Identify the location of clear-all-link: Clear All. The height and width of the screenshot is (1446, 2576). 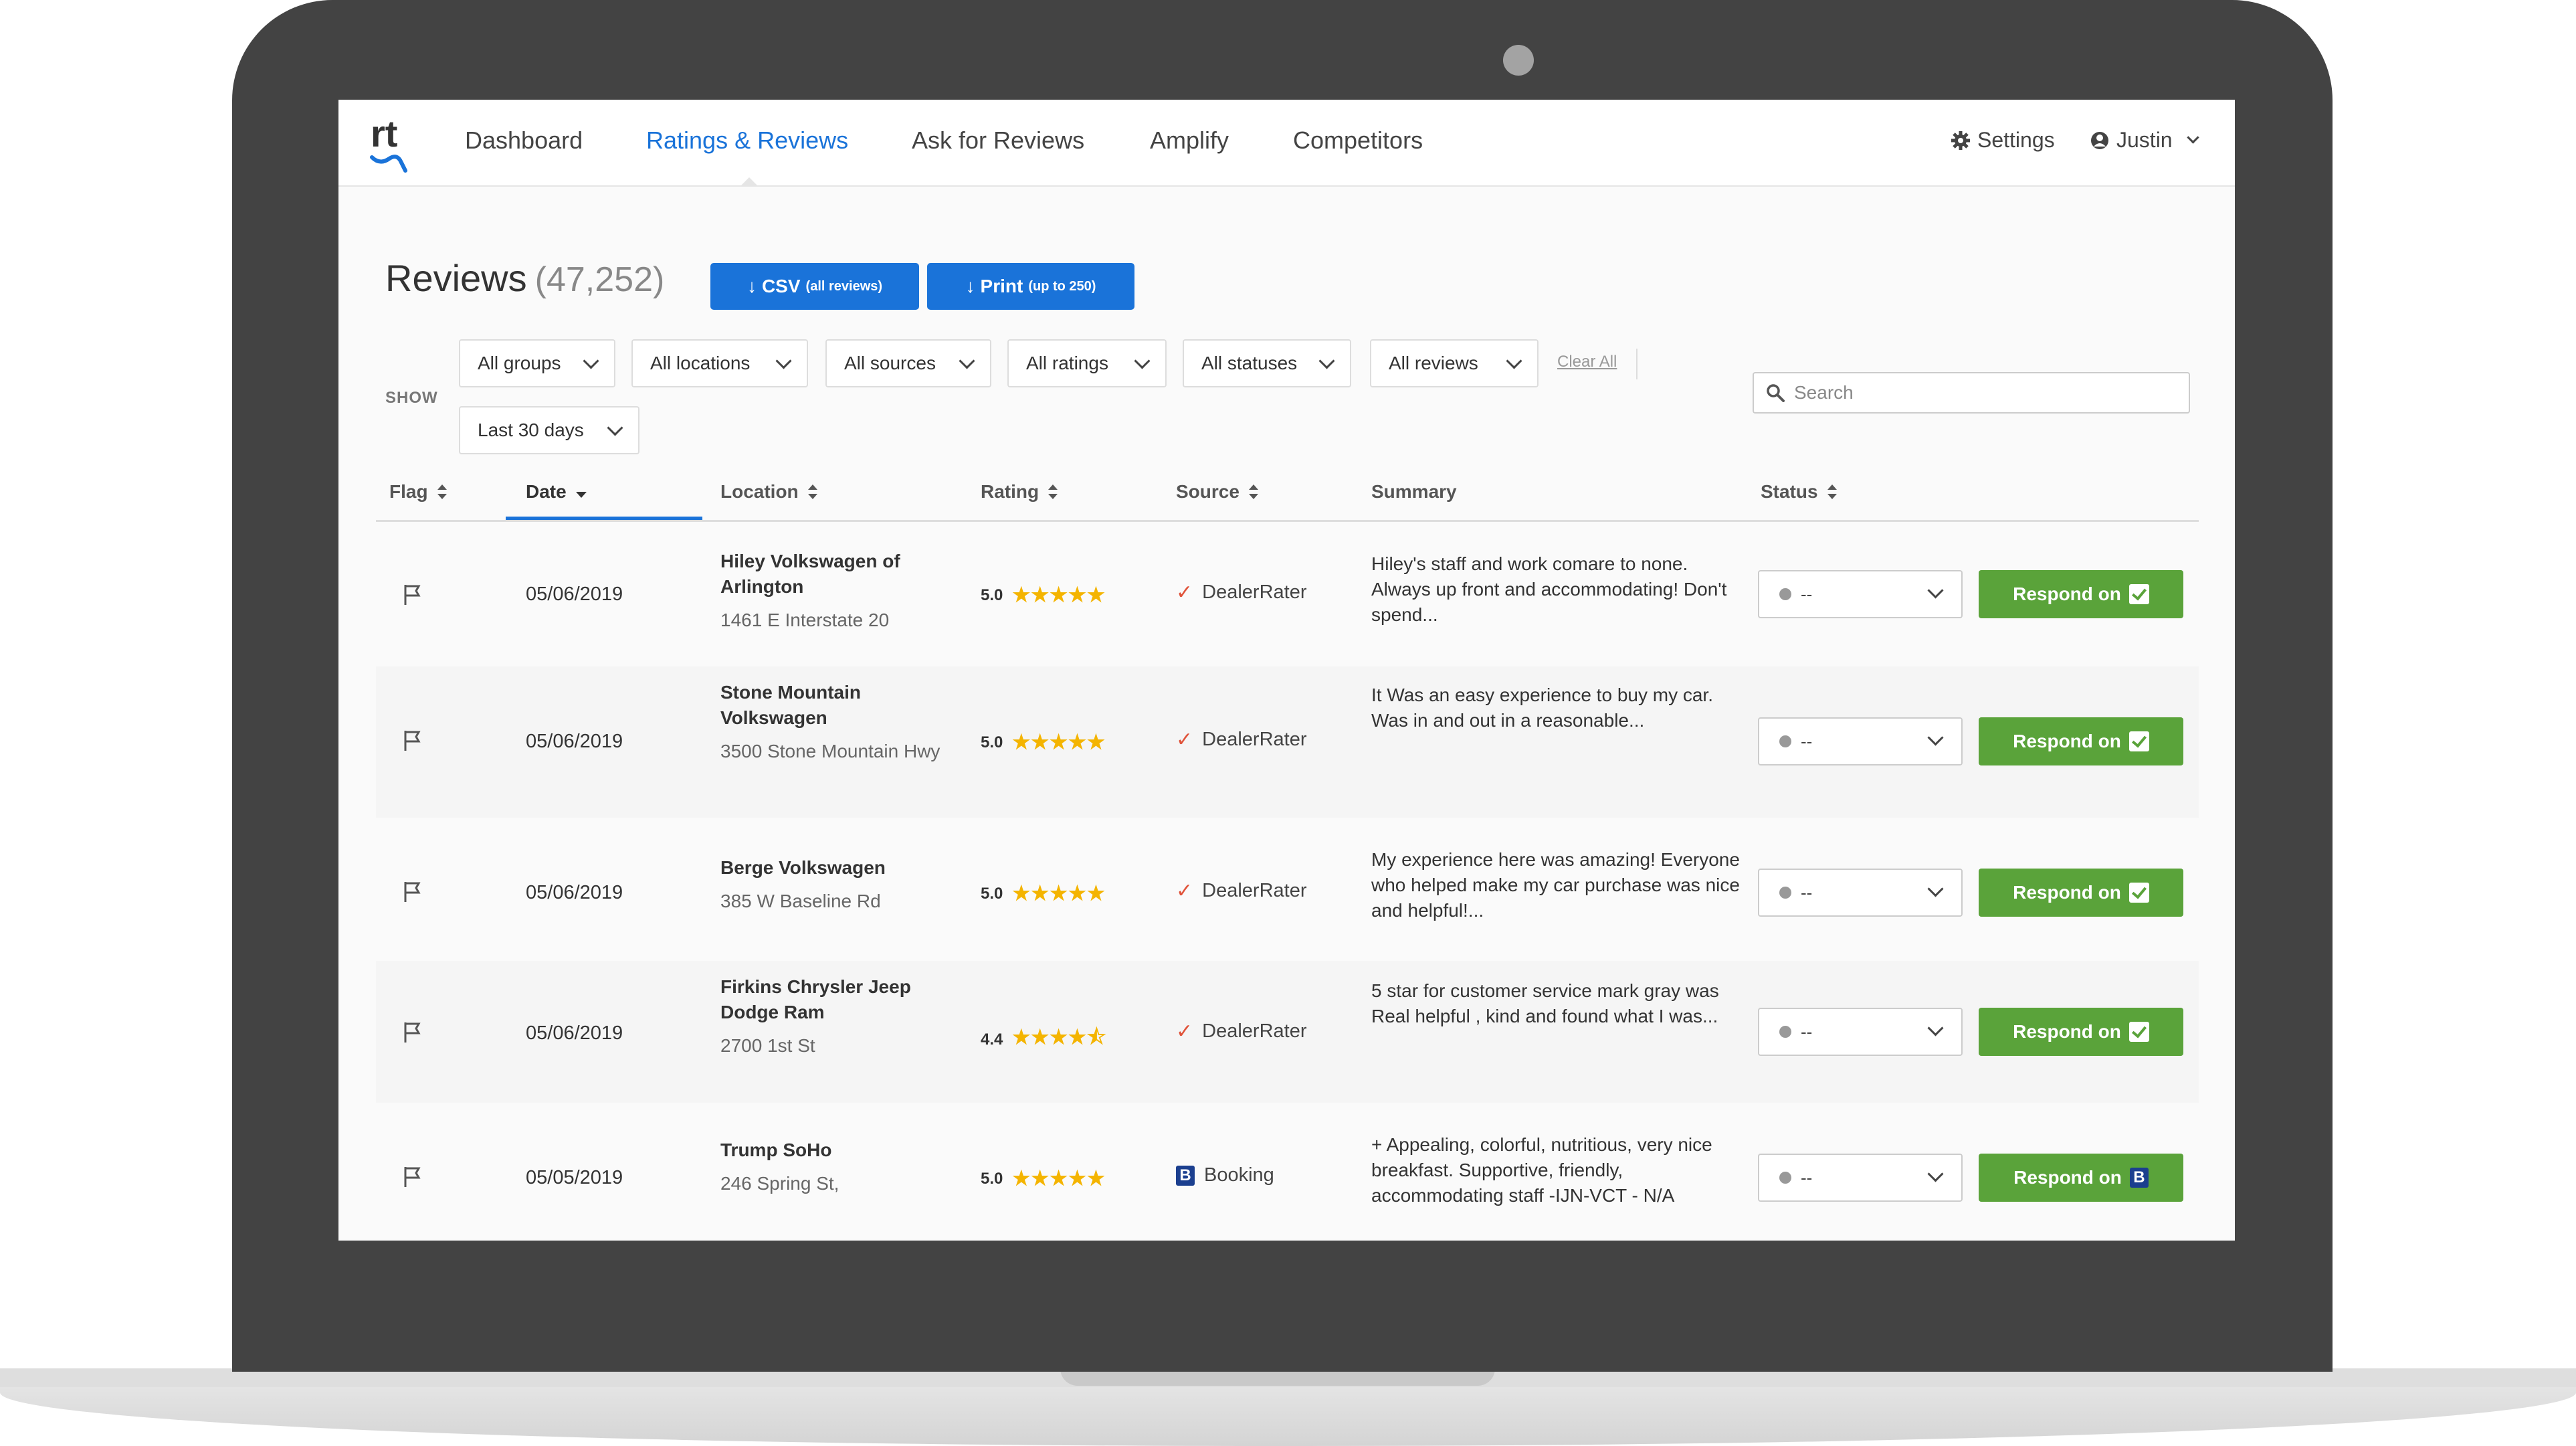
(1587, 362).